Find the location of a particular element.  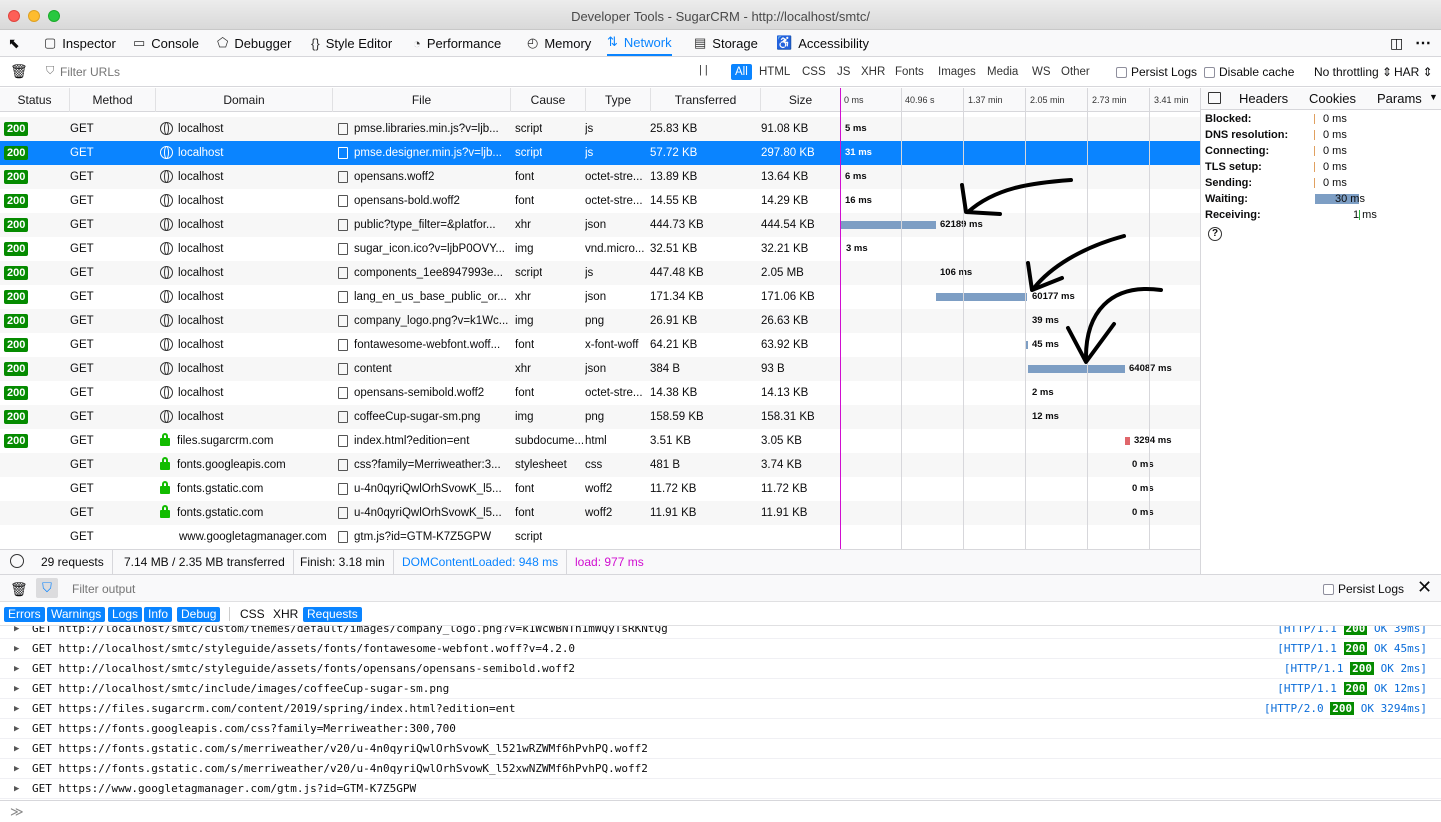

tab-storage: ▤ Storage is located at coordinates (726, 43).